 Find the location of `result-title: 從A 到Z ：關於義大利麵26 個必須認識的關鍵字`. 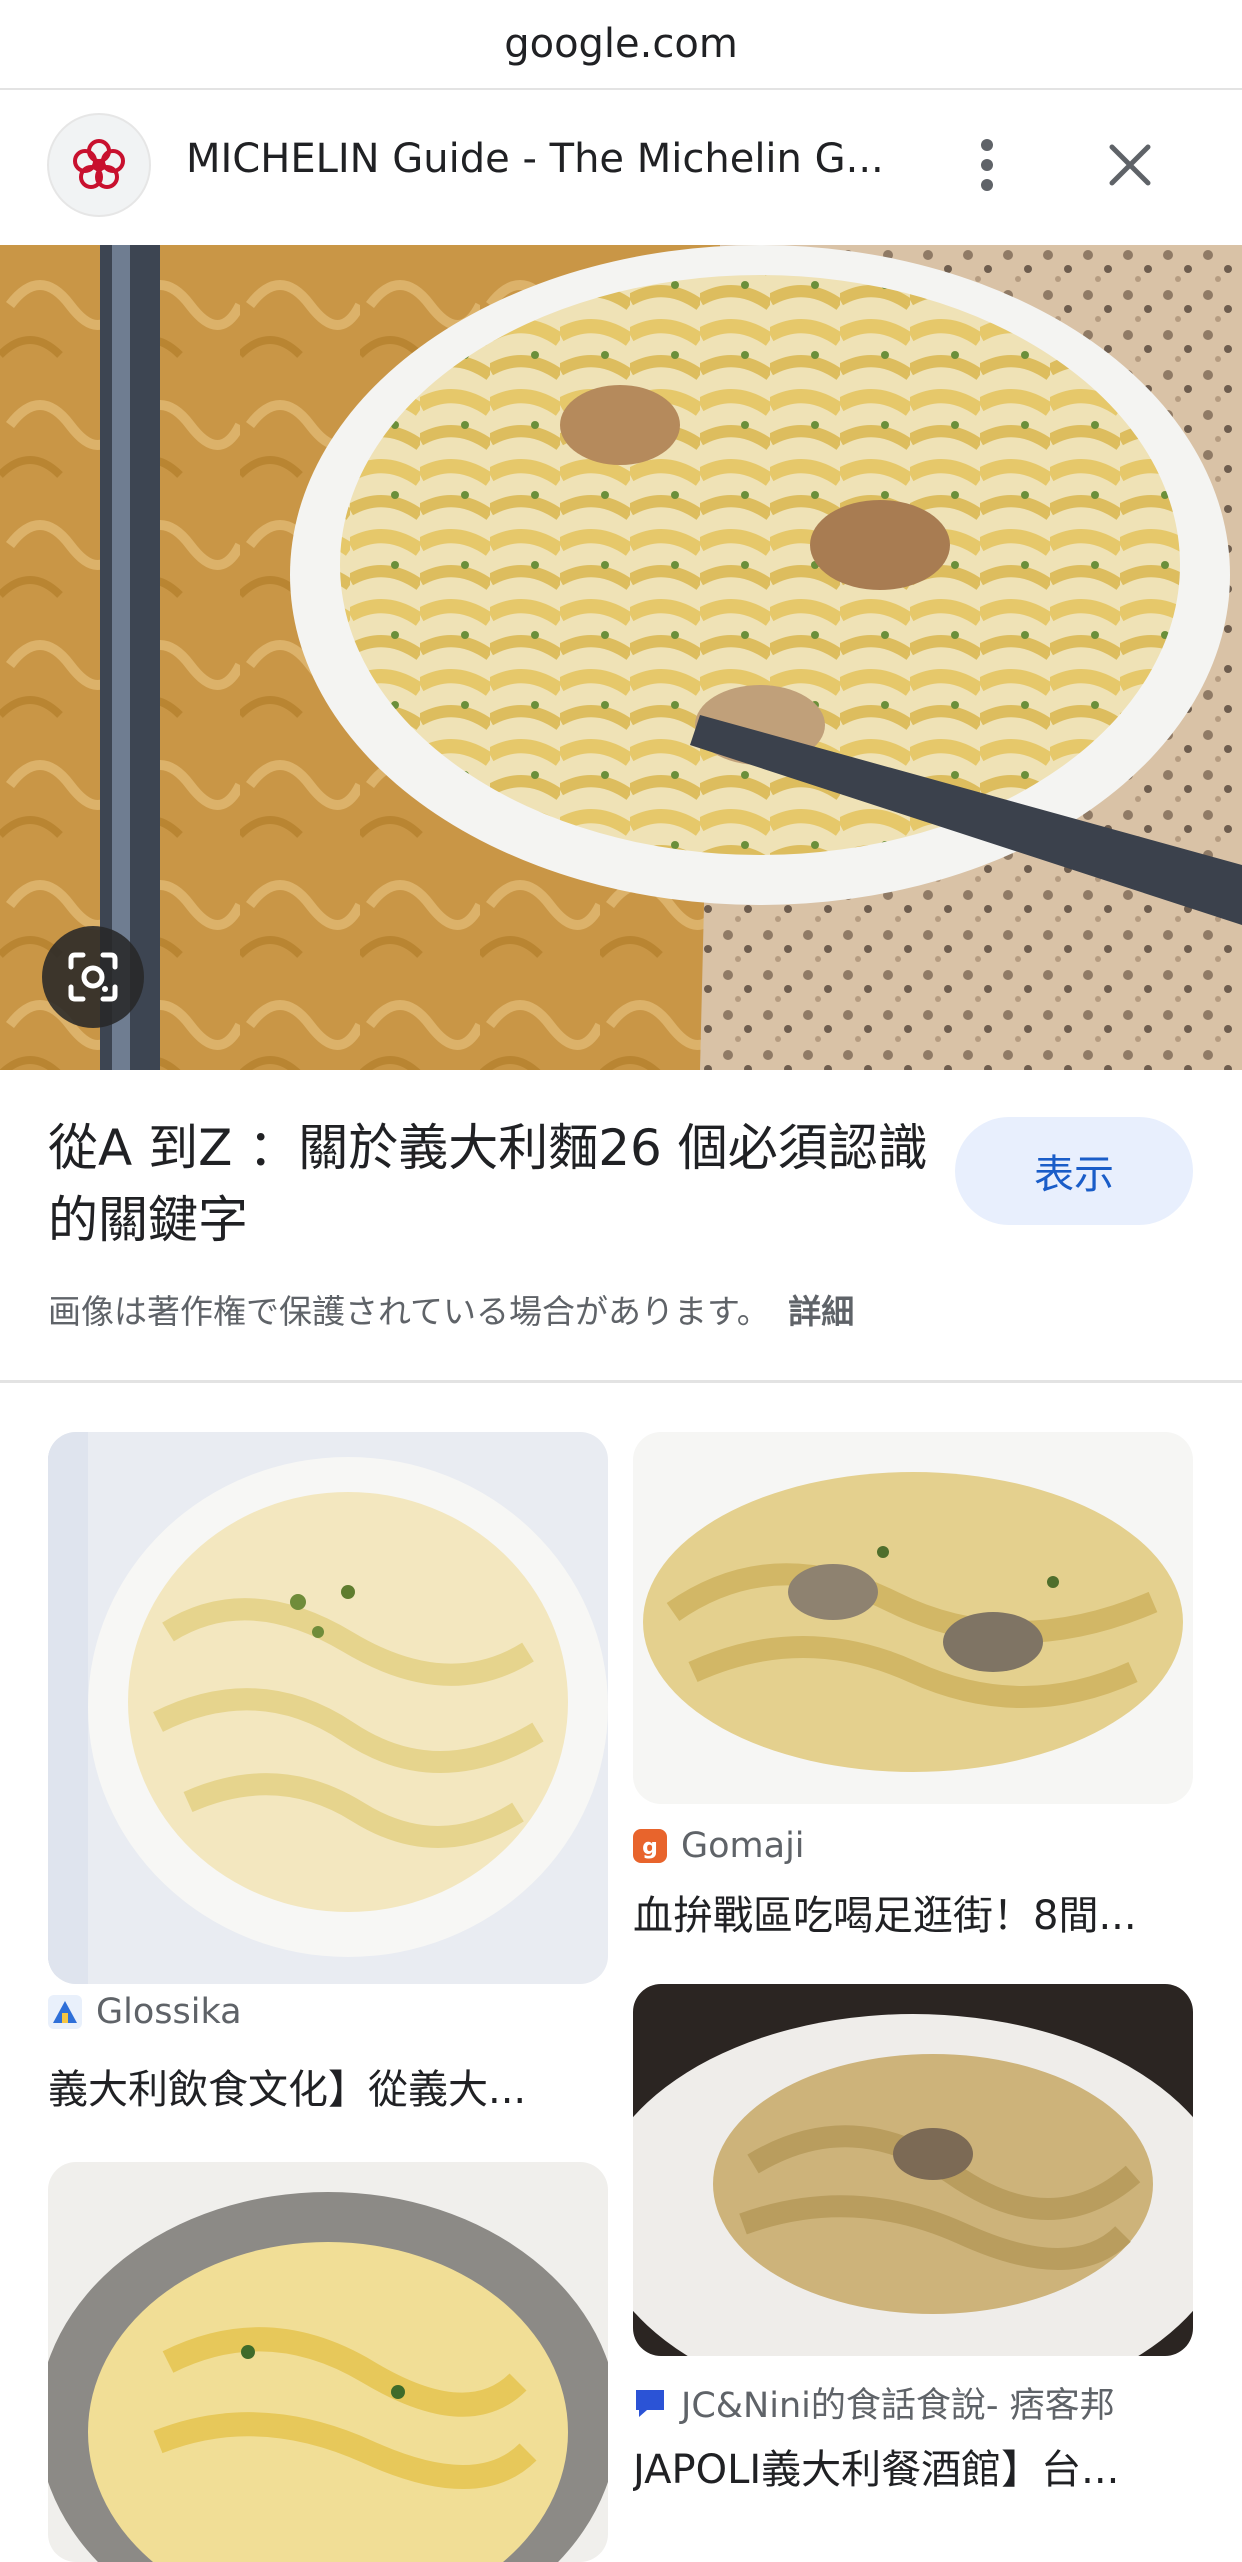

result-title: 從A 到Z ：關於義大利麵26 個必須認識的關鍵字 is located at coordinates (493, 1184).